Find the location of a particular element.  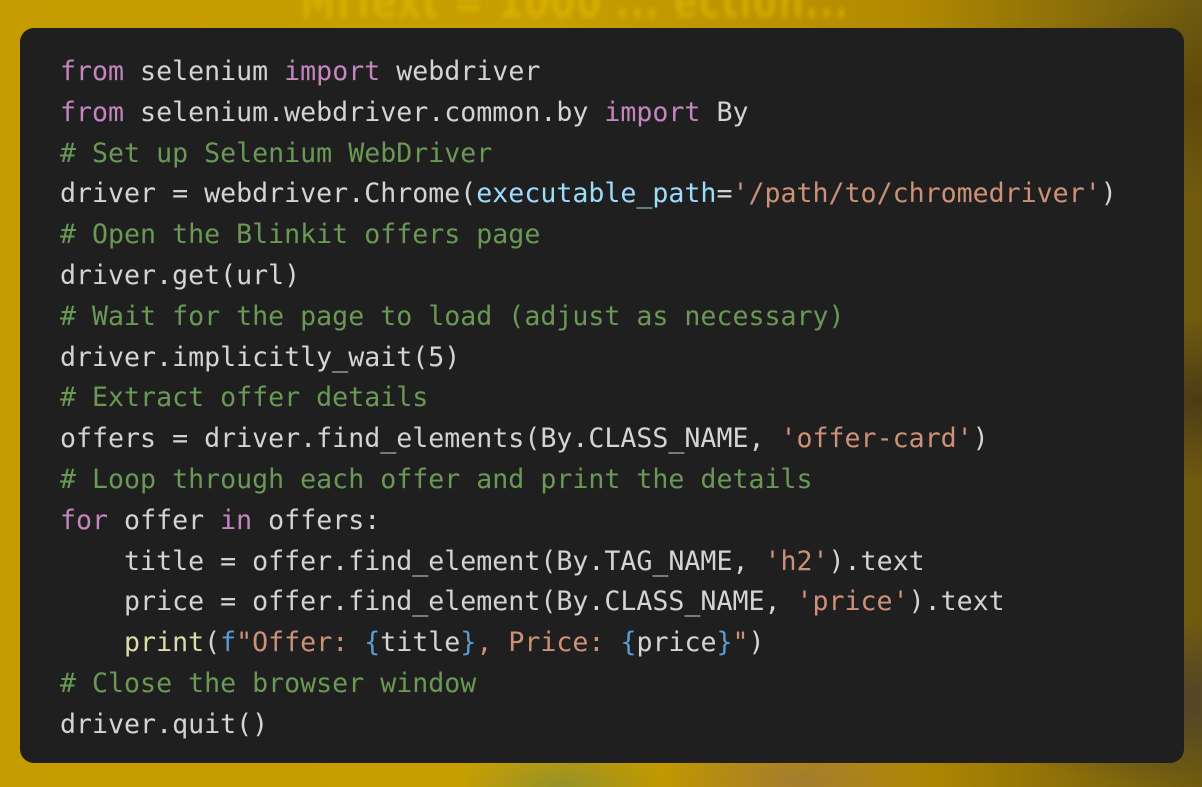

code-token: title is located at coordinates (420, 643).